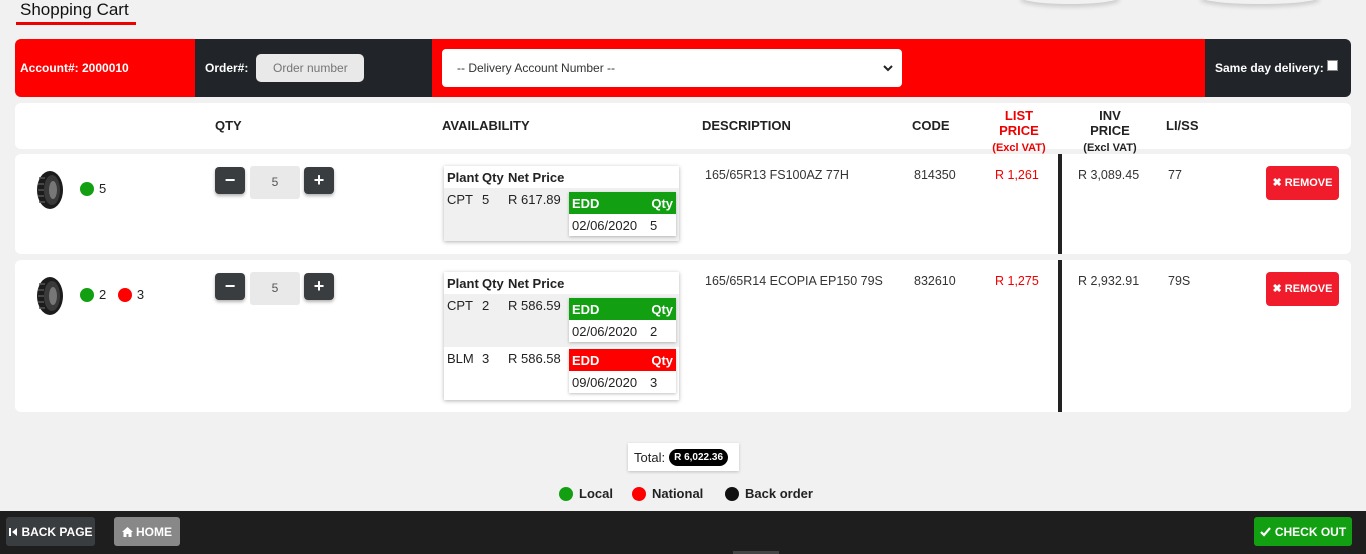 The height and width of the screenshot is (554, 1366). Describe the element at coordinates (124, 294) in the screenshot. I see `national-dot` at that location.